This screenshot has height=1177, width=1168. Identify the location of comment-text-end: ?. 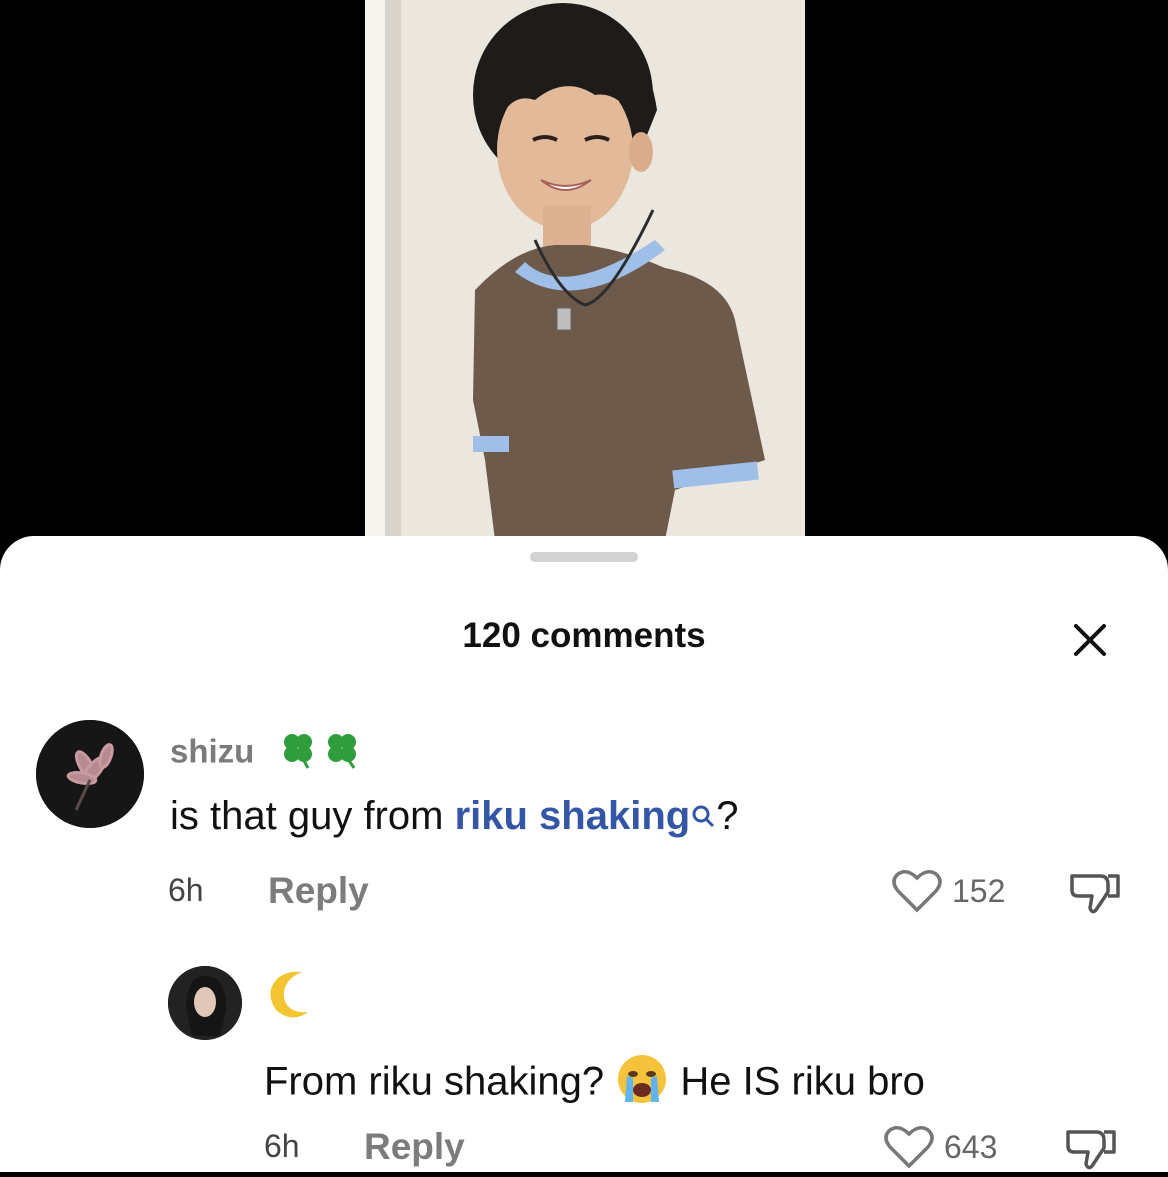
(727, 816).